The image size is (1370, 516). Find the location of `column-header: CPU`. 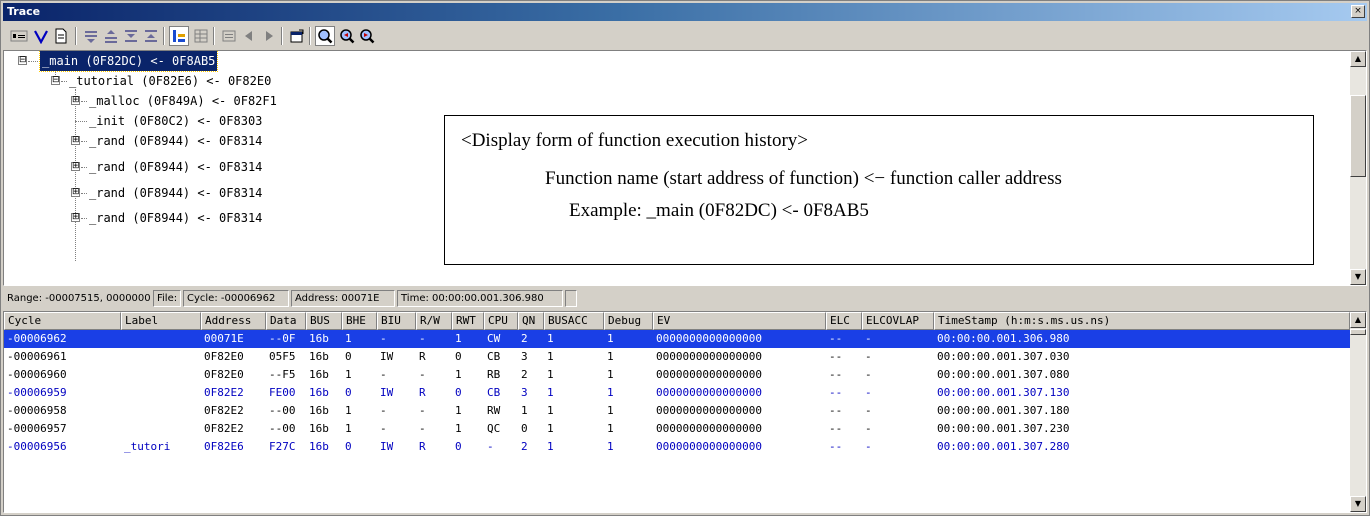

column-header: CPU is located at coordinates (501, 321).